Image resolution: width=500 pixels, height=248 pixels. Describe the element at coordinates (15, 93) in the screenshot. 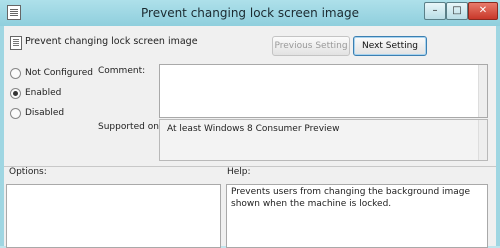

I see `radio-selected-icon` at that location.